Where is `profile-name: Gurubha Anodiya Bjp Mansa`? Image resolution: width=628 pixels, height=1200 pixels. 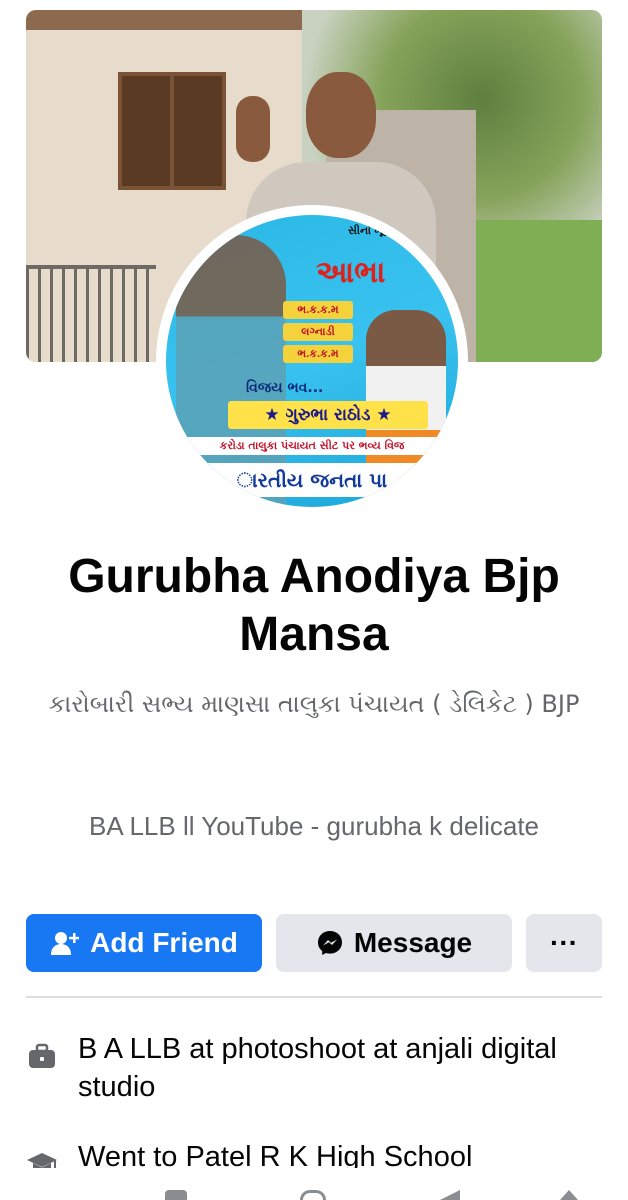
profile-name: Gurubha Anodiya Bjp Mansa is located at coordinates (314, 605).